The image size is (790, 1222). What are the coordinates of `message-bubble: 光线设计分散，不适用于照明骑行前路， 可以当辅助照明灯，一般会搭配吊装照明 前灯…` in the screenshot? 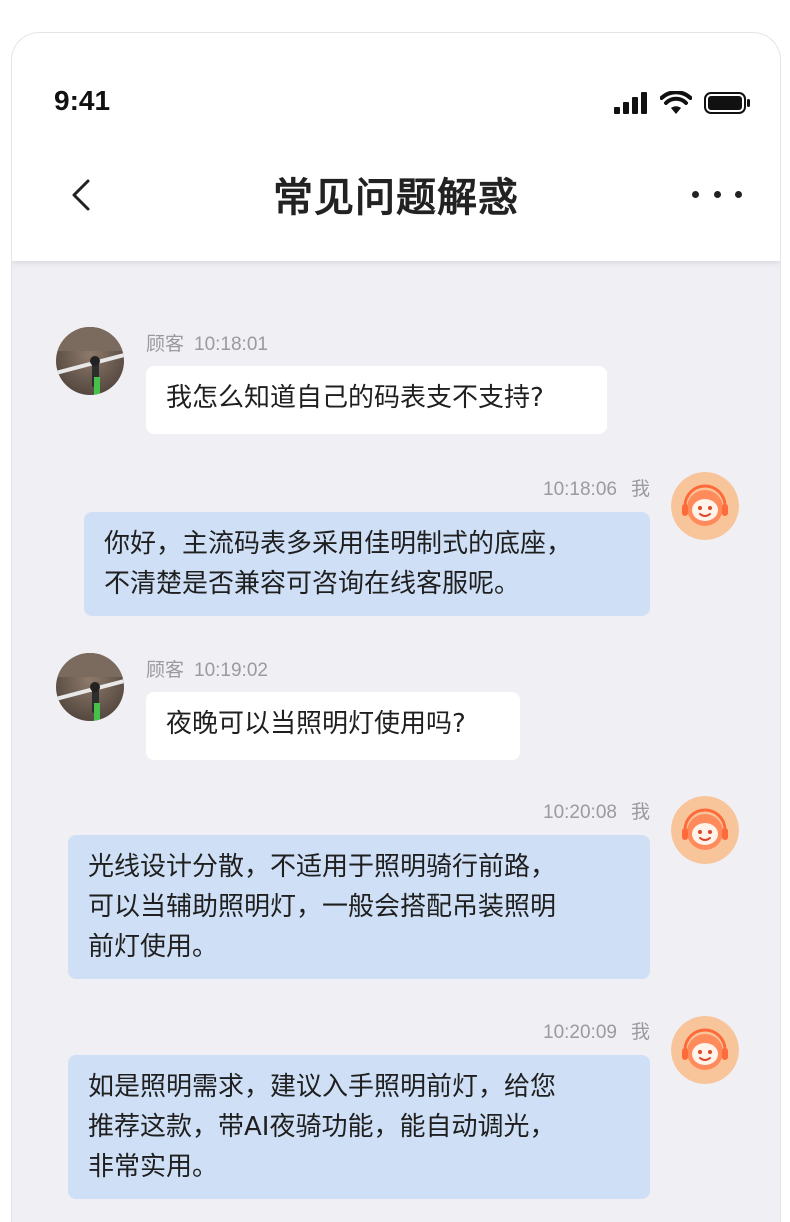 It's located at (359, 907).